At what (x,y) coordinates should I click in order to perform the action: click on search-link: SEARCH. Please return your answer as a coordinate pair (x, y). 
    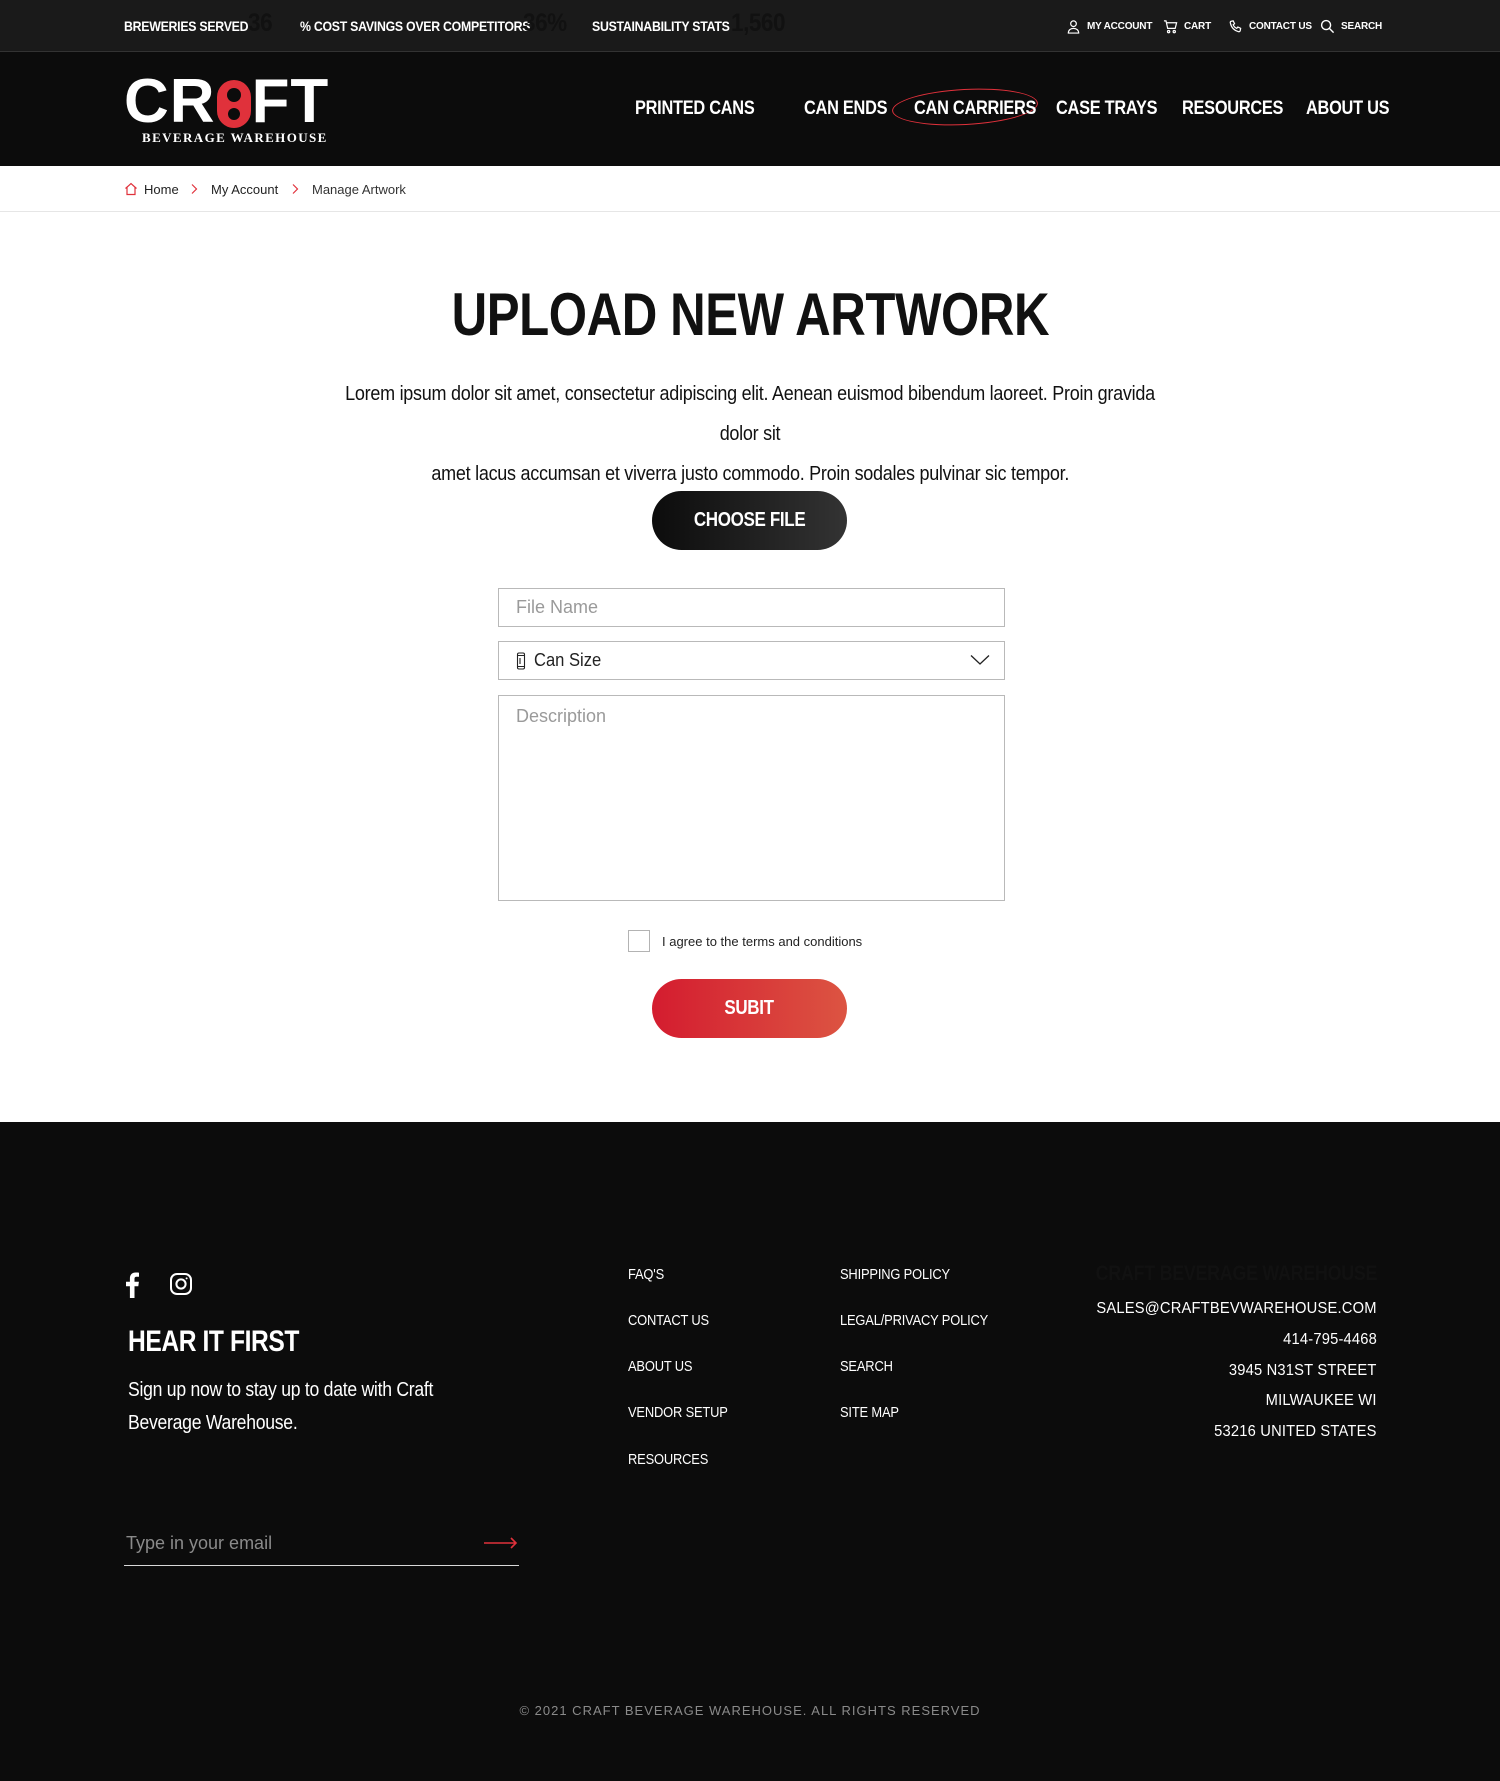
    Looking at the image, I should click on (1351, 26).